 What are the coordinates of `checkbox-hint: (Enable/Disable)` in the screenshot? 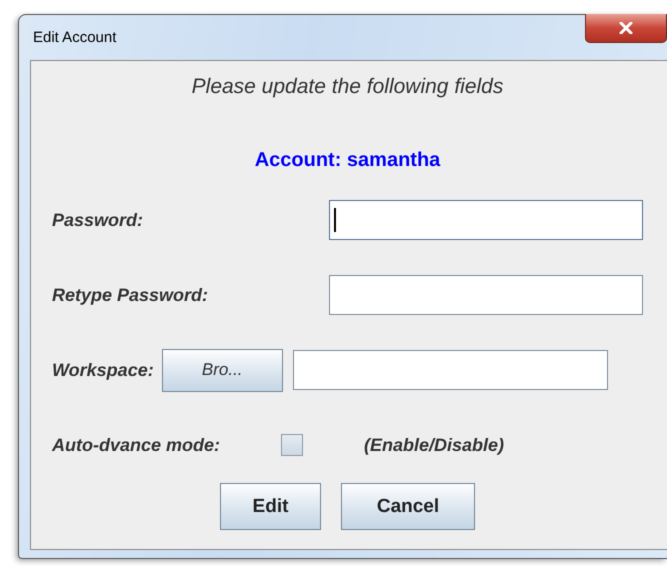 It's located at (434, 445).